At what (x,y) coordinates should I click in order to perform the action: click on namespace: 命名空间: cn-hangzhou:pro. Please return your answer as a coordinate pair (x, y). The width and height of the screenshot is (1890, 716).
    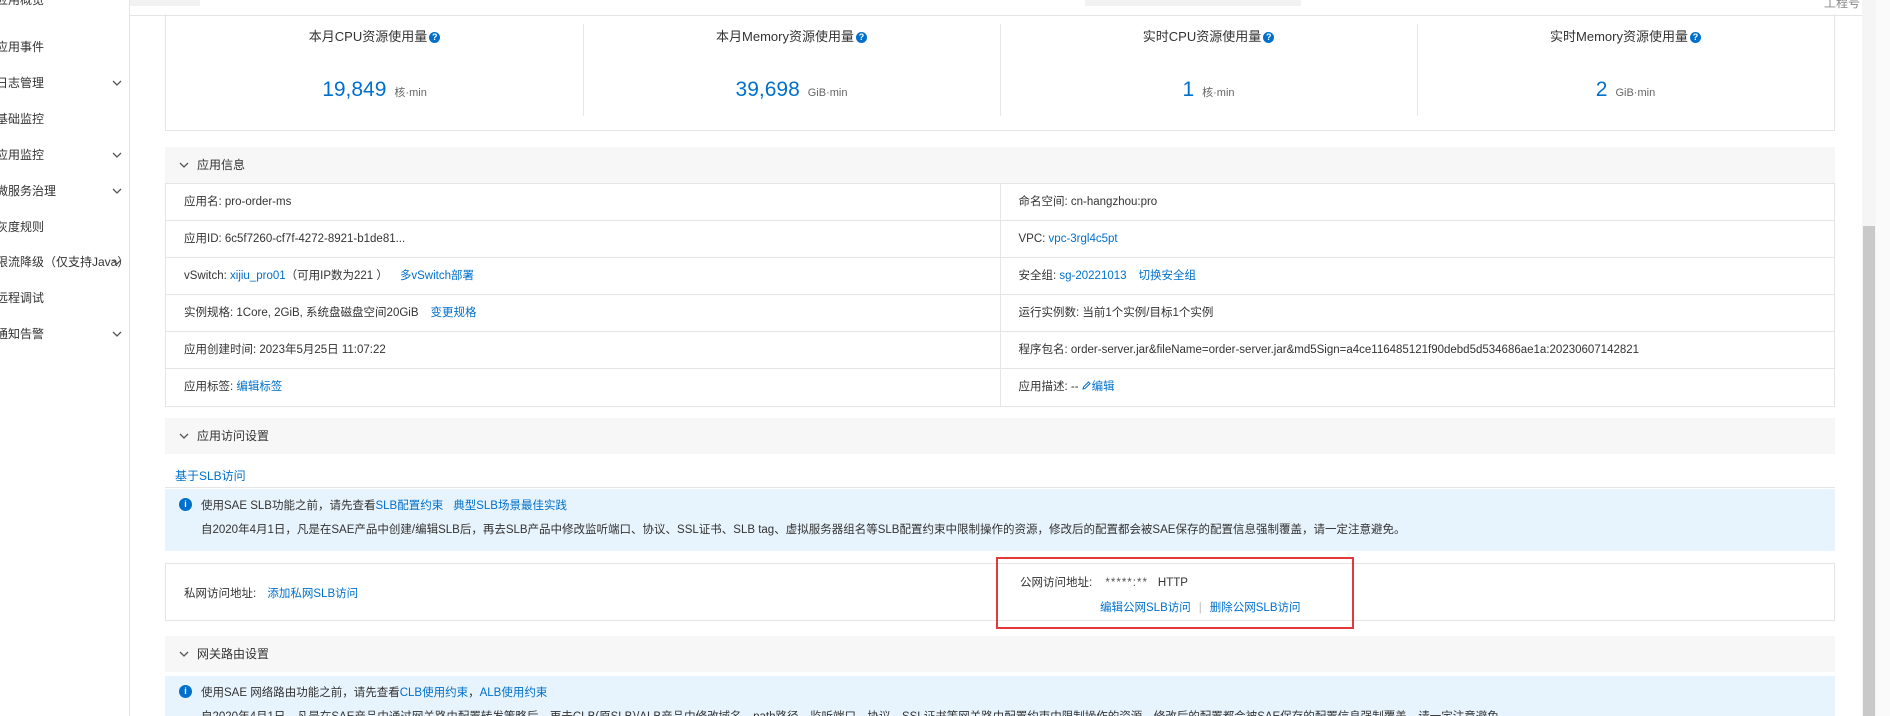
    Looking at the image, I should click on (1417, 202).